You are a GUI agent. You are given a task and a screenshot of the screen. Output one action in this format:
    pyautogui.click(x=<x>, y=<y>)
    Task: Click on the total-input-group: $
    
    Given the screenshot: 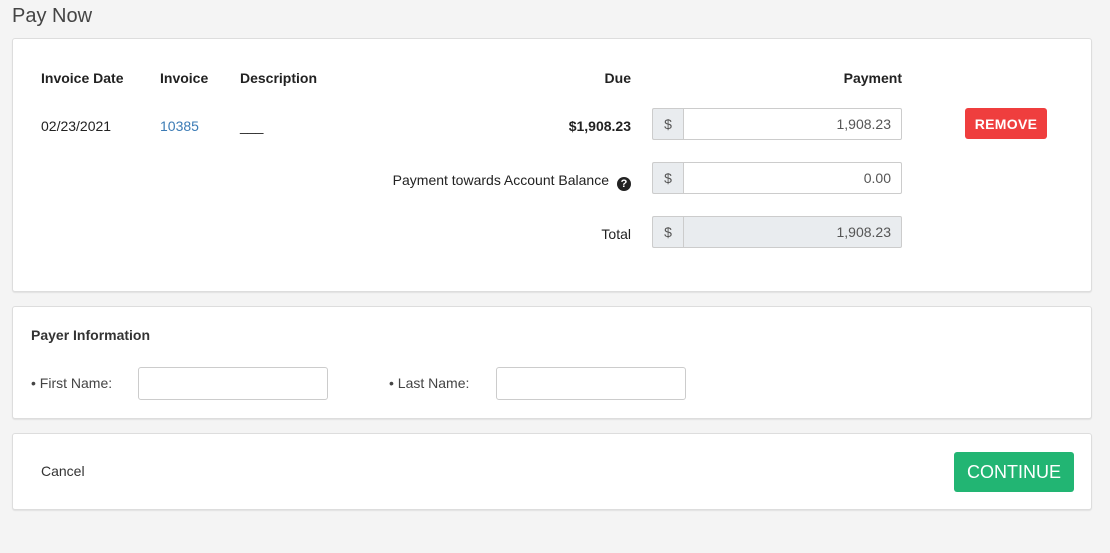 What is the action you would take?
    pyautogui.click(x=777, y=232)
    